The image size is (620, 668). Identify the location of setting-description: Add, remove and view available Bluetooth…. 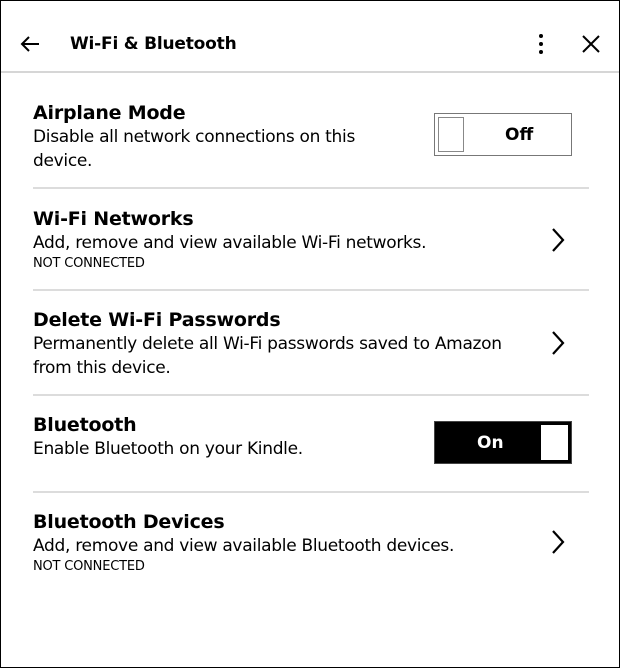
(244, 546).